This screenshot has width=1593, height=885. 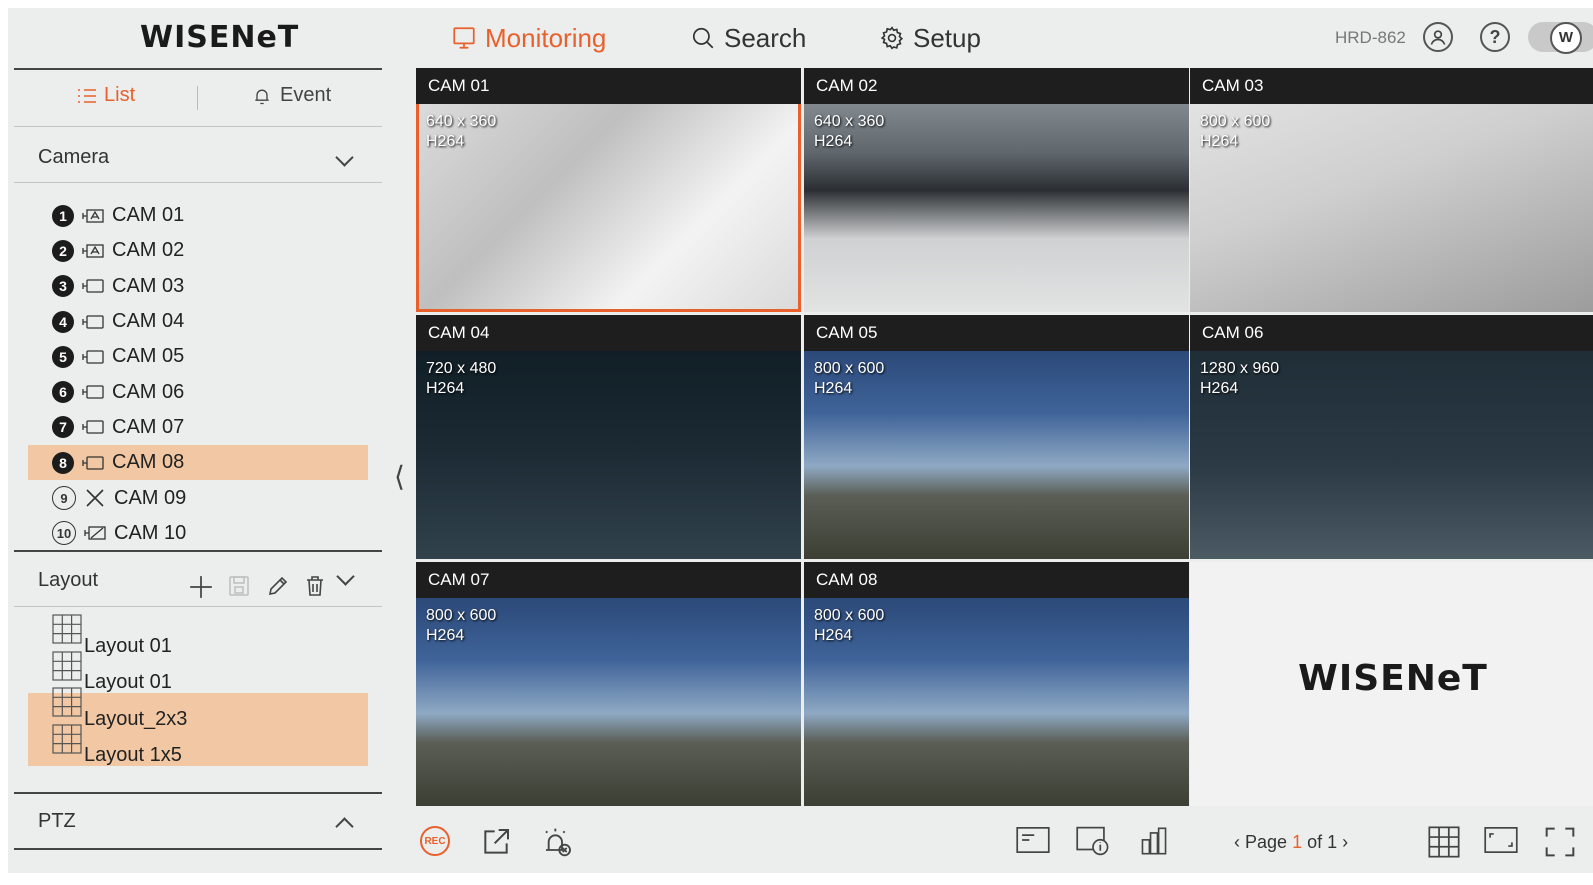 I want to click on layout-label: Layout 01, so click(x=128, y=645).